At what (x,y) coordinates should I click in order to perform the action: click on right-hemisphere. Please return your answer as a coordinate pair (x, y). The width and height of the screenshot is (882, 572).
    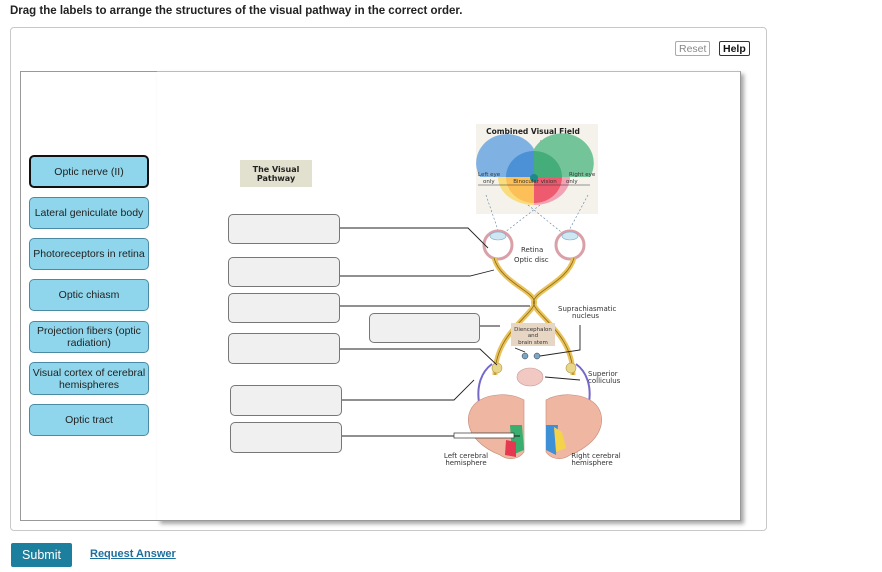
    Looking at the image, I should click on (573, 427).